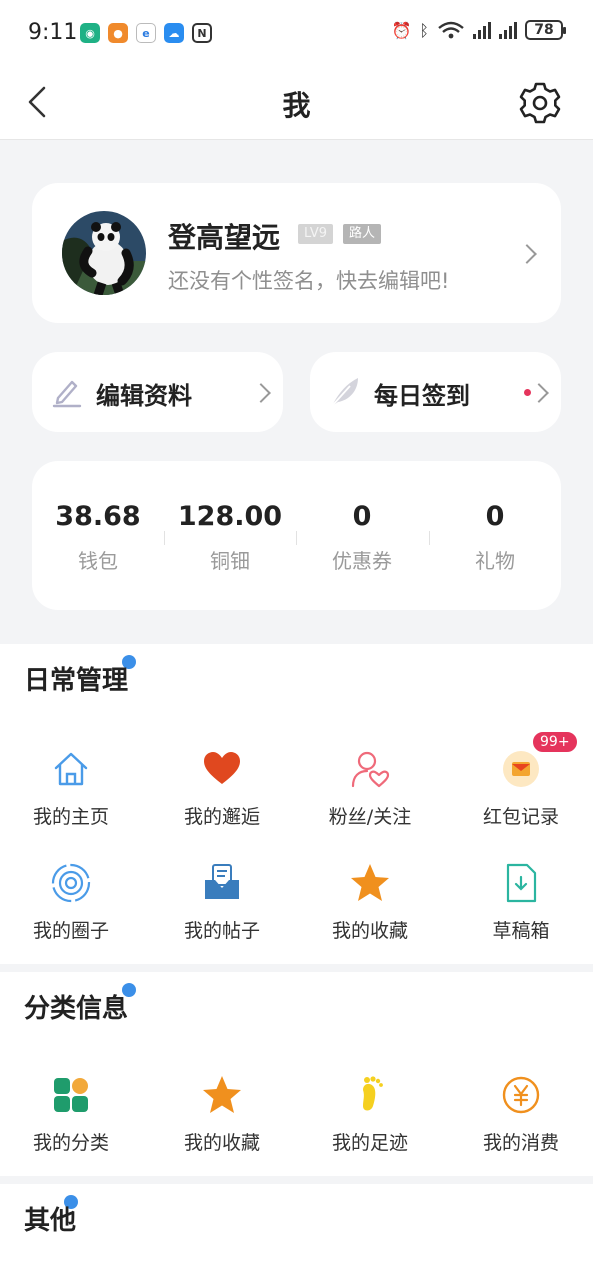  Describe the element at coordinates (369, 1143) in the screenshot. I see `grid-item-label: 我的足迹` at that location.